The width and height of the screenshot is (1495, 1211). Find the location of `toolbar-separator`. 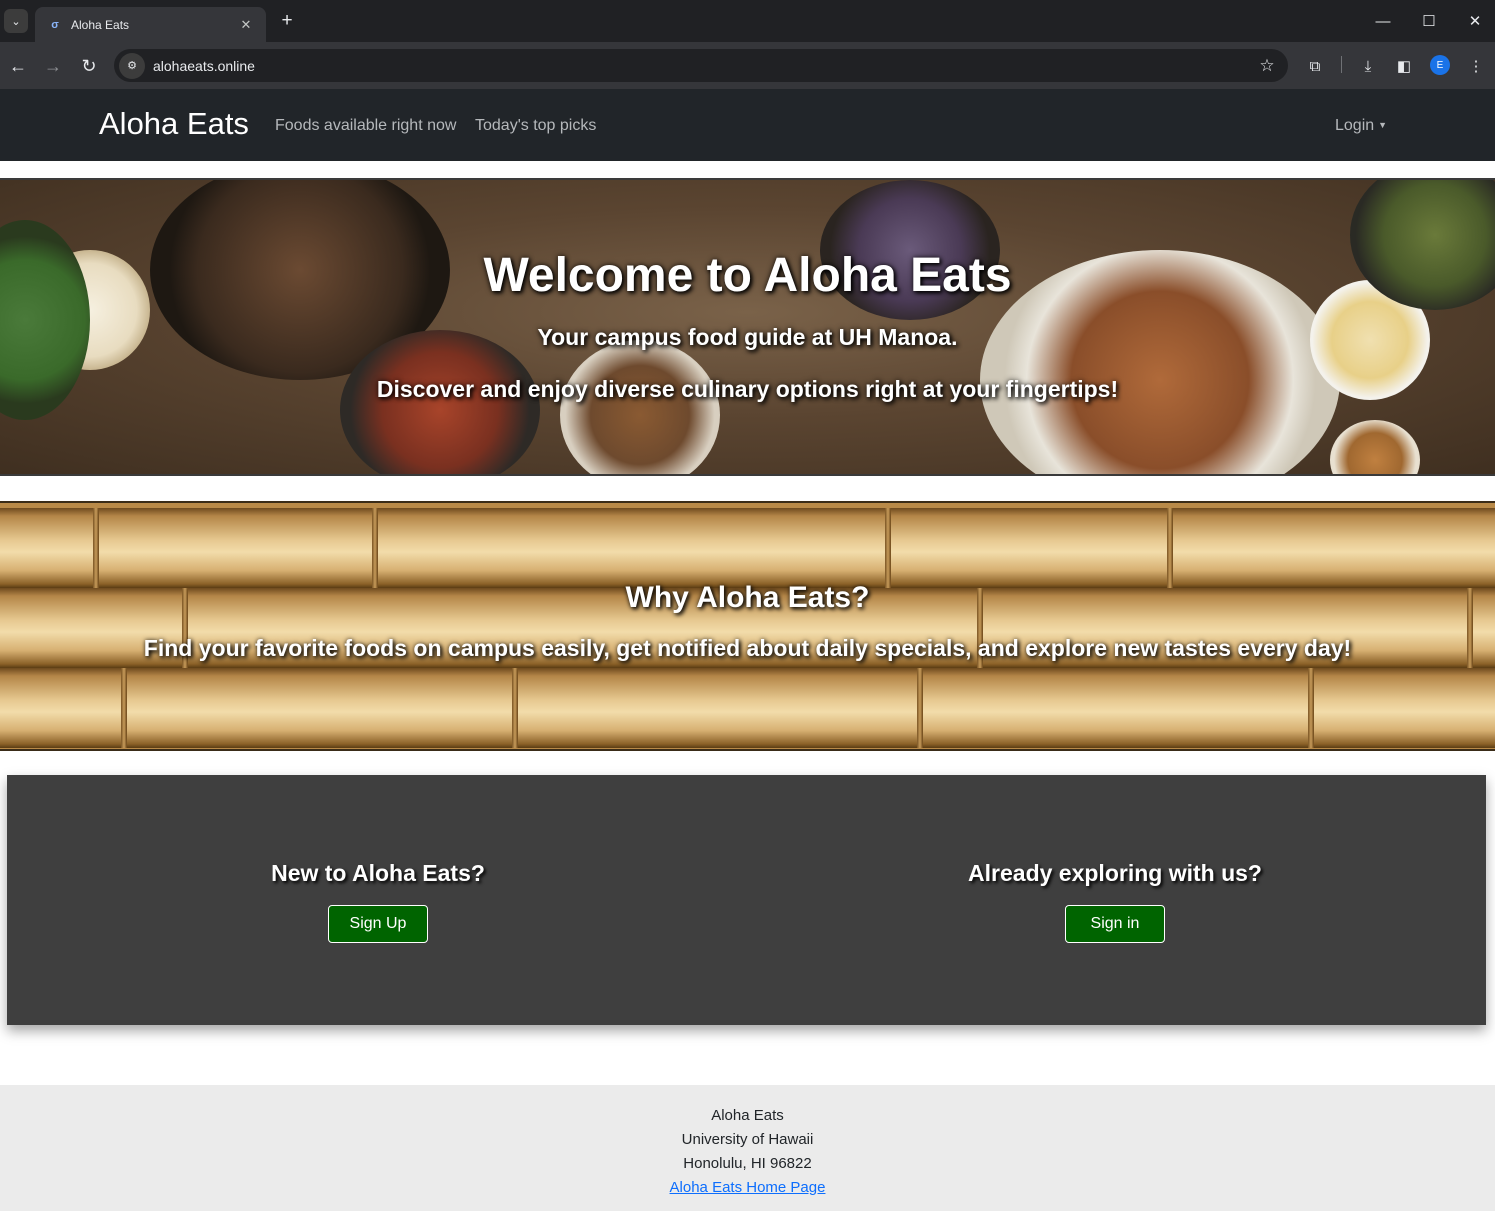

toolbar-separator is located at coordinates (1341, 64).